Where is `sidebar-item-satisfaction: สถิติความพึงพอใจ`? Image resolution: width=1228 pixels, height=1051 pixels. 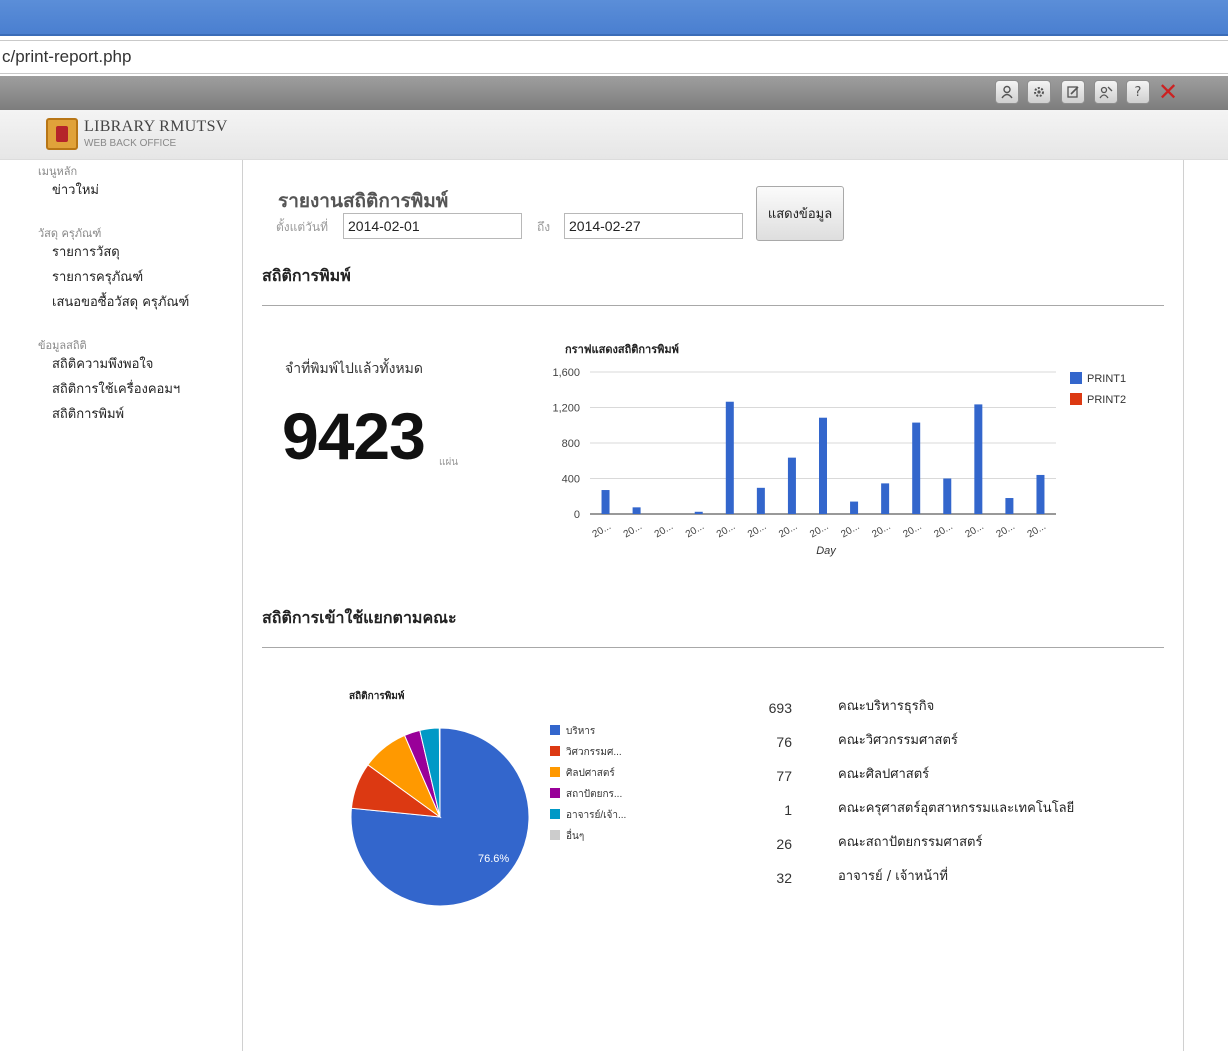
sidebar-item-satisfaction: สถิติความพึงพอใจ is located at coordinates (102, 363).